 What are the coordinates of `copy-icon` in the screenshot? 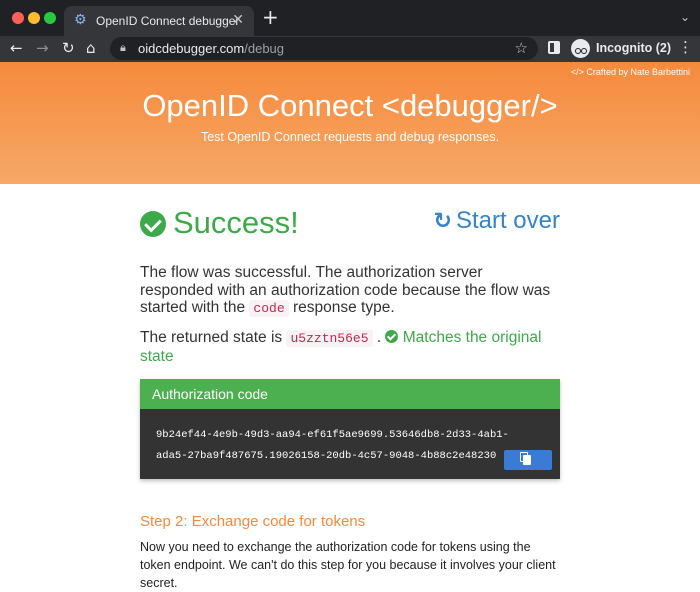 It's located at (525, 458).